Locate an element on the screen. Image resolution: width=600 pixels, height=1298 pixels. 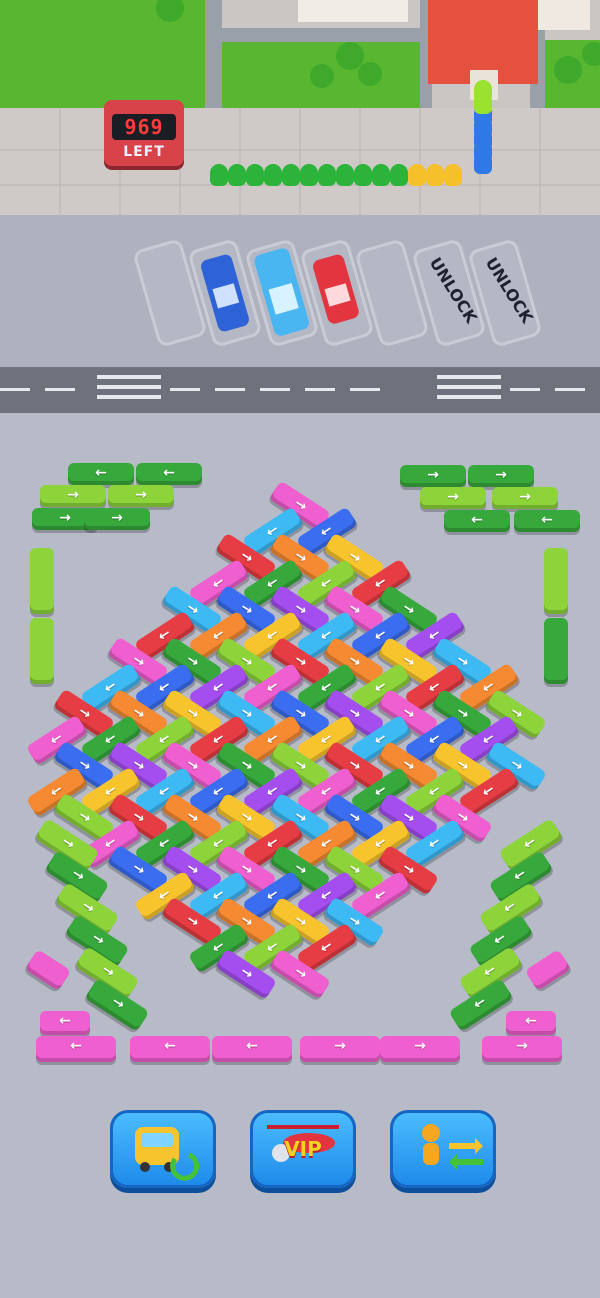
vip-helicopter-button: VIP is located at coordinates (303, 1149).